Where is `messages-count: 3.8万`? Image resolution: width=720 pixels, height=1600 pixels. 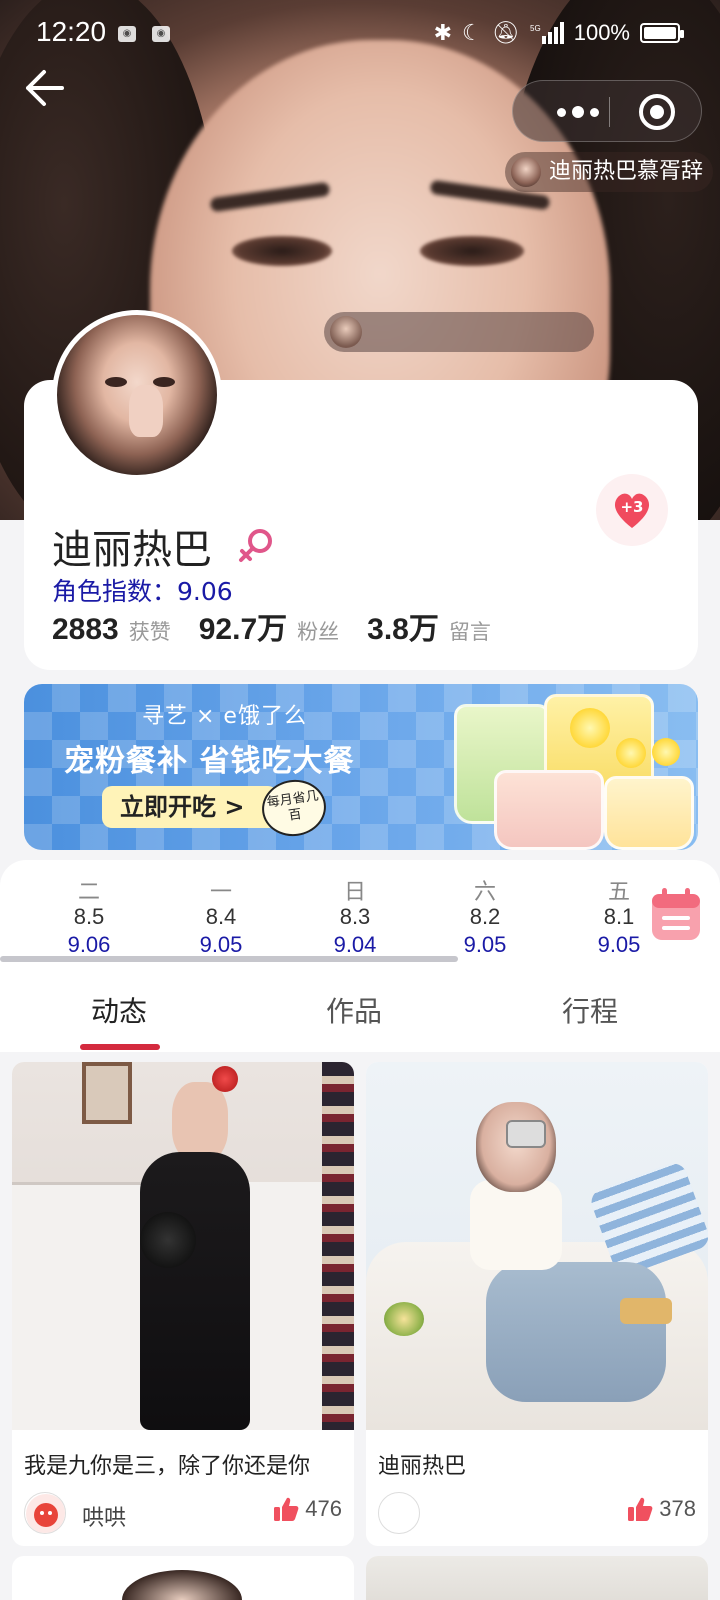
messages-count: 3.8万 is located at coordinates (403, 626).